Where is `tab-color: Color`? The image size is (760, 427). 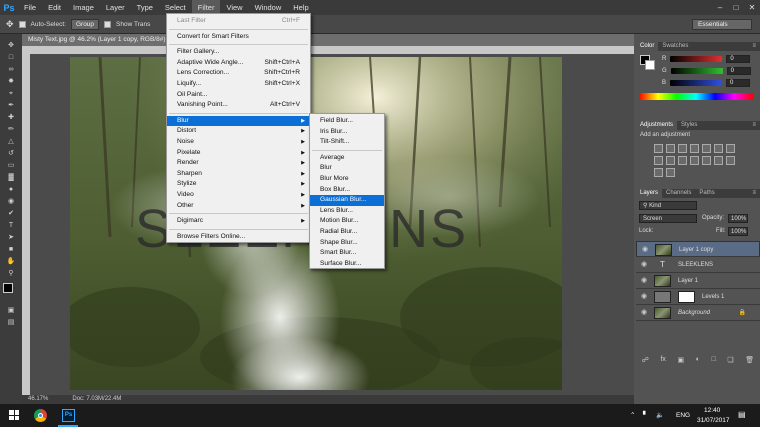 tab-color: Color is located at coordinates (647, 46).